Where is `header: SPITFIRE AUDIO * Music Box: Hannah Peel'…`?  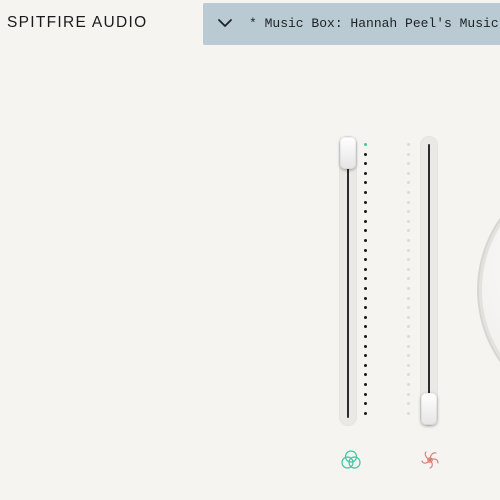 header: SPITFIRE AUDIO * Music Box: Hannah Peel'… is located at coordinates (250, 23).